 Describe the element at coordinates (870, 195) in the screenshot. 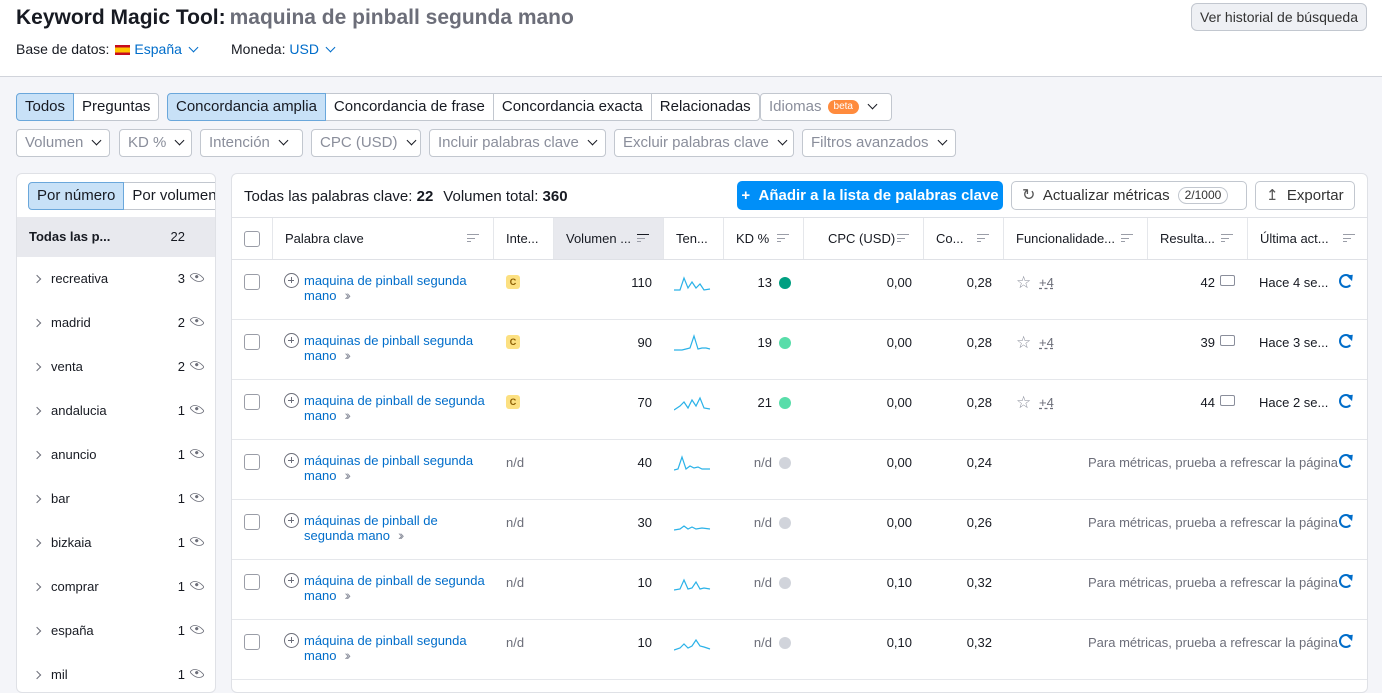

I see `add-to-keyword-list-button: + Añadir a la lista de palabras clave` at that location.